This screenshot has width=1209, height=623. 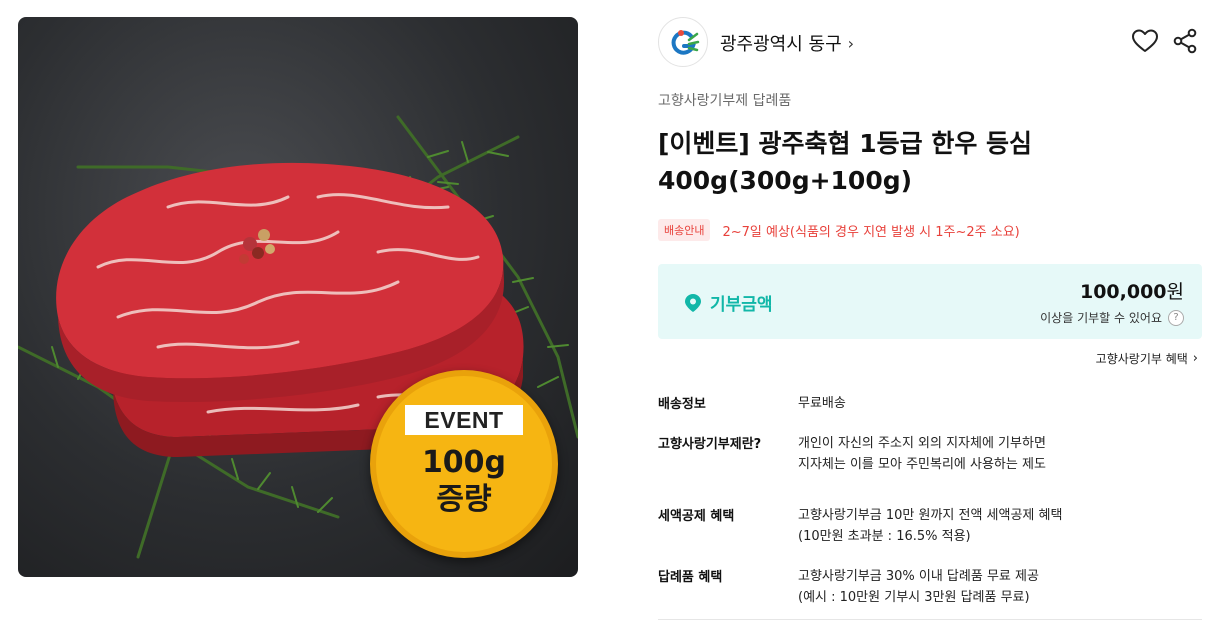 I want to click on map-pin-icon, so click(x=693, y=302).